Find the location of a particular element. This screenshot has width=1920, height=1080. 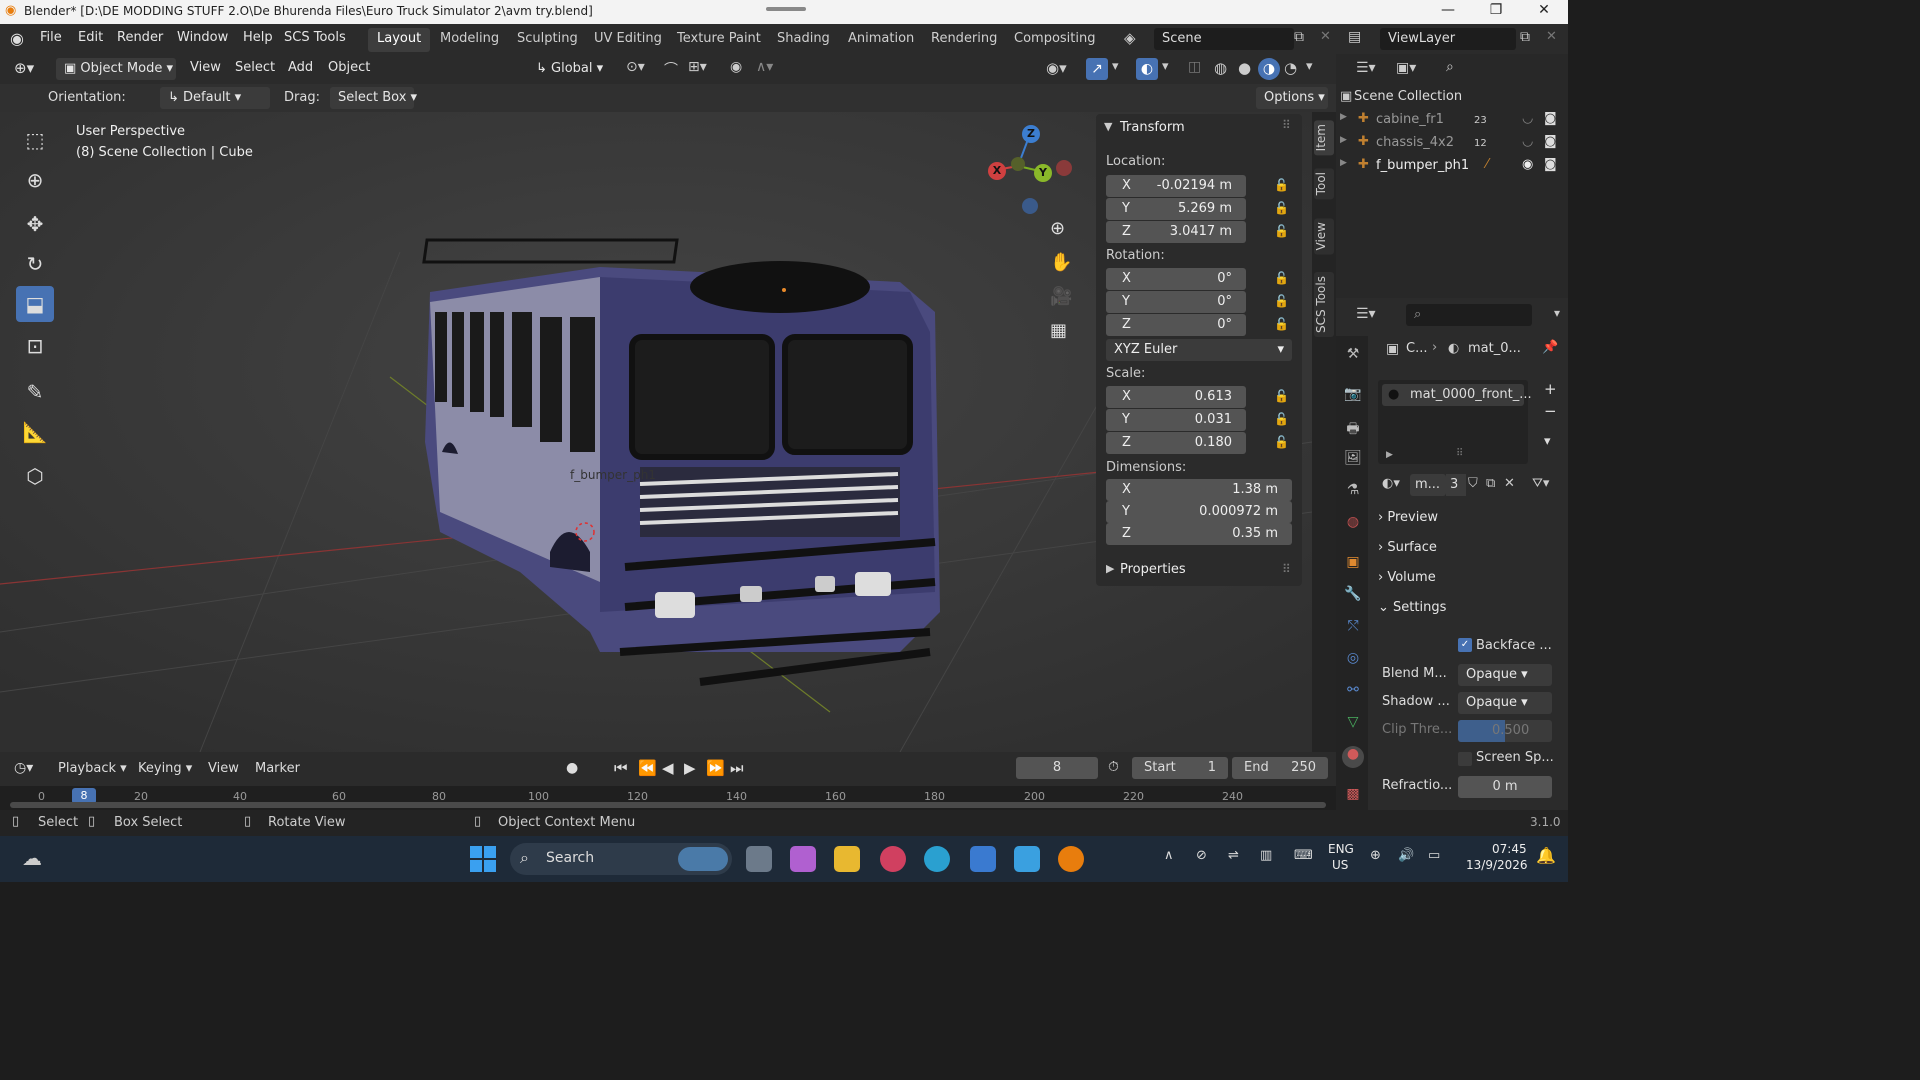

rendered-shading-icon: ◔ is located at coordinates (1290, 68).